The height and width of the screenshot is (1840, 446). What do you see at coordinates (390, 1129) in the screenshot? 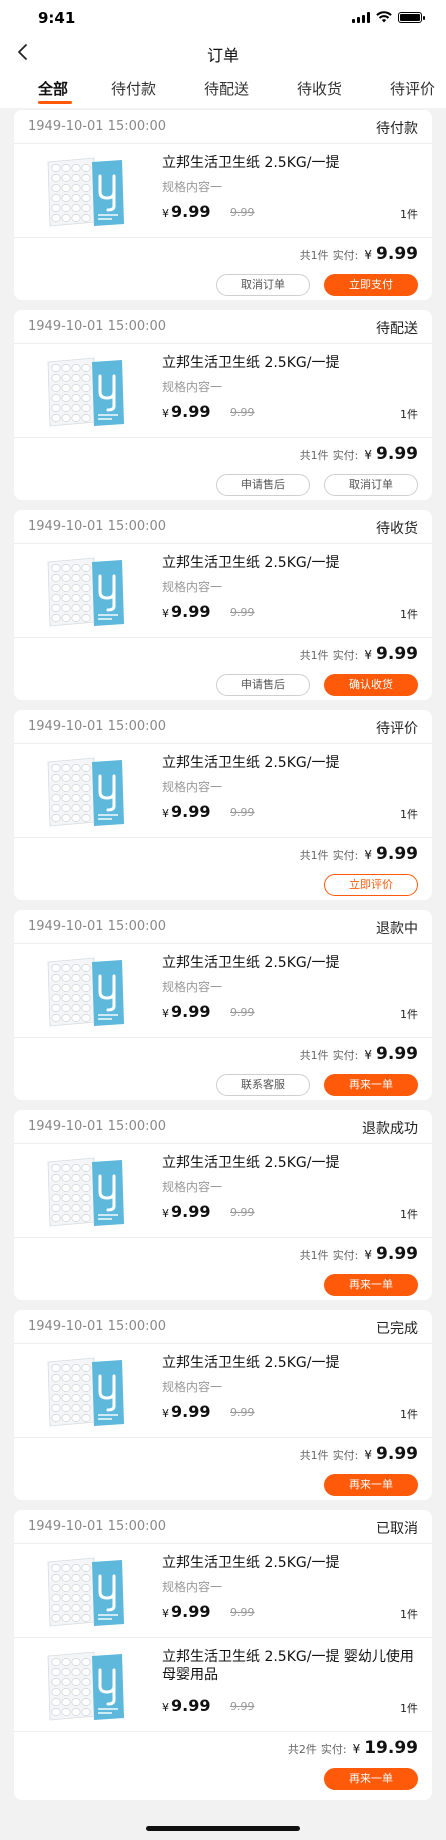
I see `order-status: 退款成功` at bounding box center [390, 1129].